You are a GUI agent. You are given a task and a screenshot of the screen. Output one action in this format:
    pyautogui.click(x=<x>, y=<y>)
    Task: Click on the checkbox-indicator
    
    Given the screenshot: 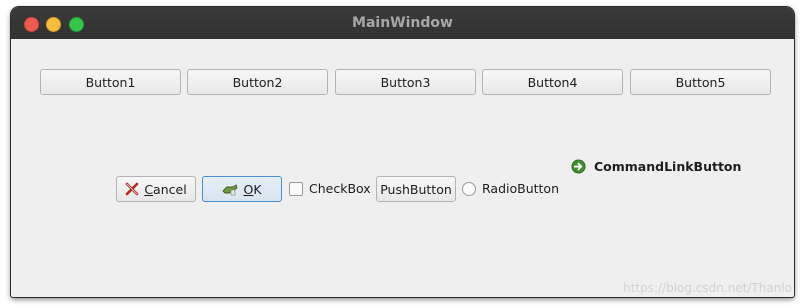 What is the action you would take?
    pyautogui.click(x=296, y=188)
    